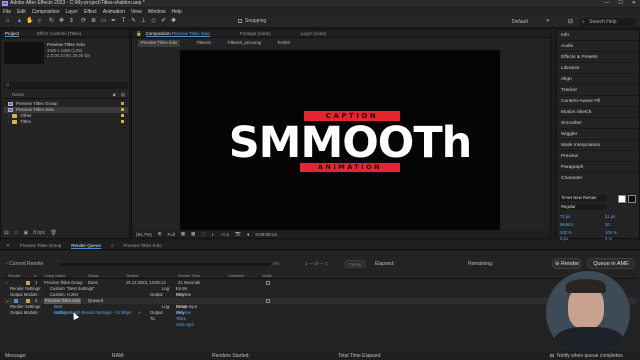  What do you see at coordinates (620, 3) in the screenshot?
I see `maximize-button: ☐` at bounding box center [620, 3].